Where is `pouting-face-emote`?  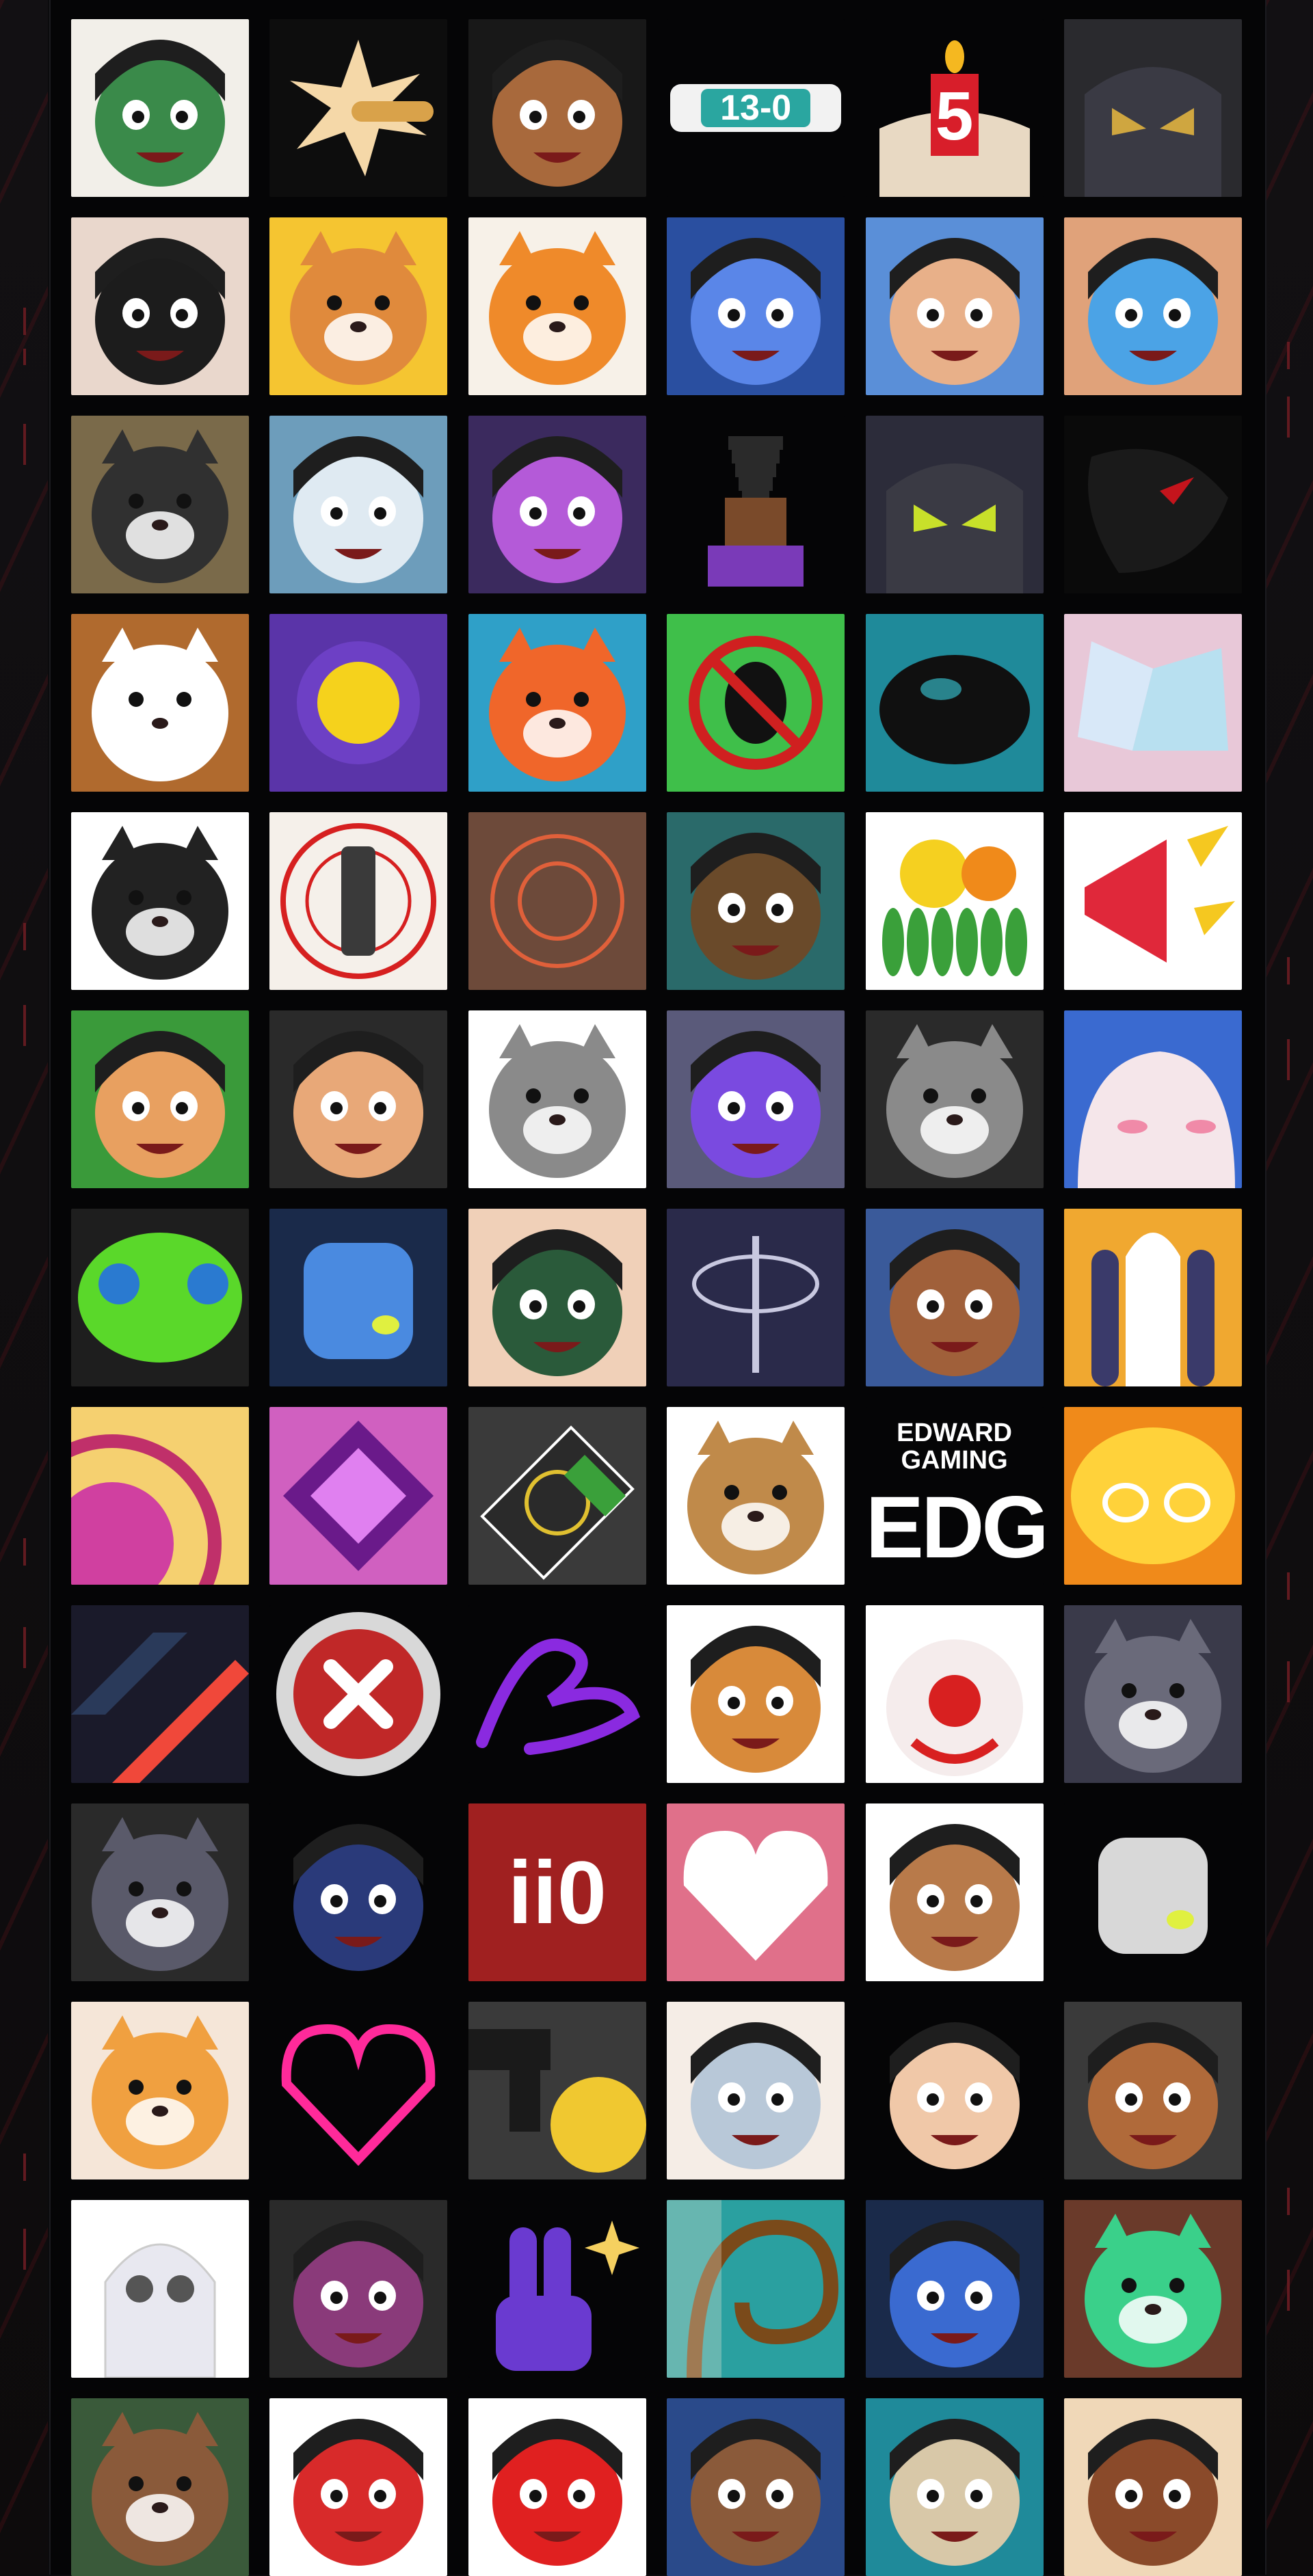 pouting-face-emote is located at coordinates (557, 1297).